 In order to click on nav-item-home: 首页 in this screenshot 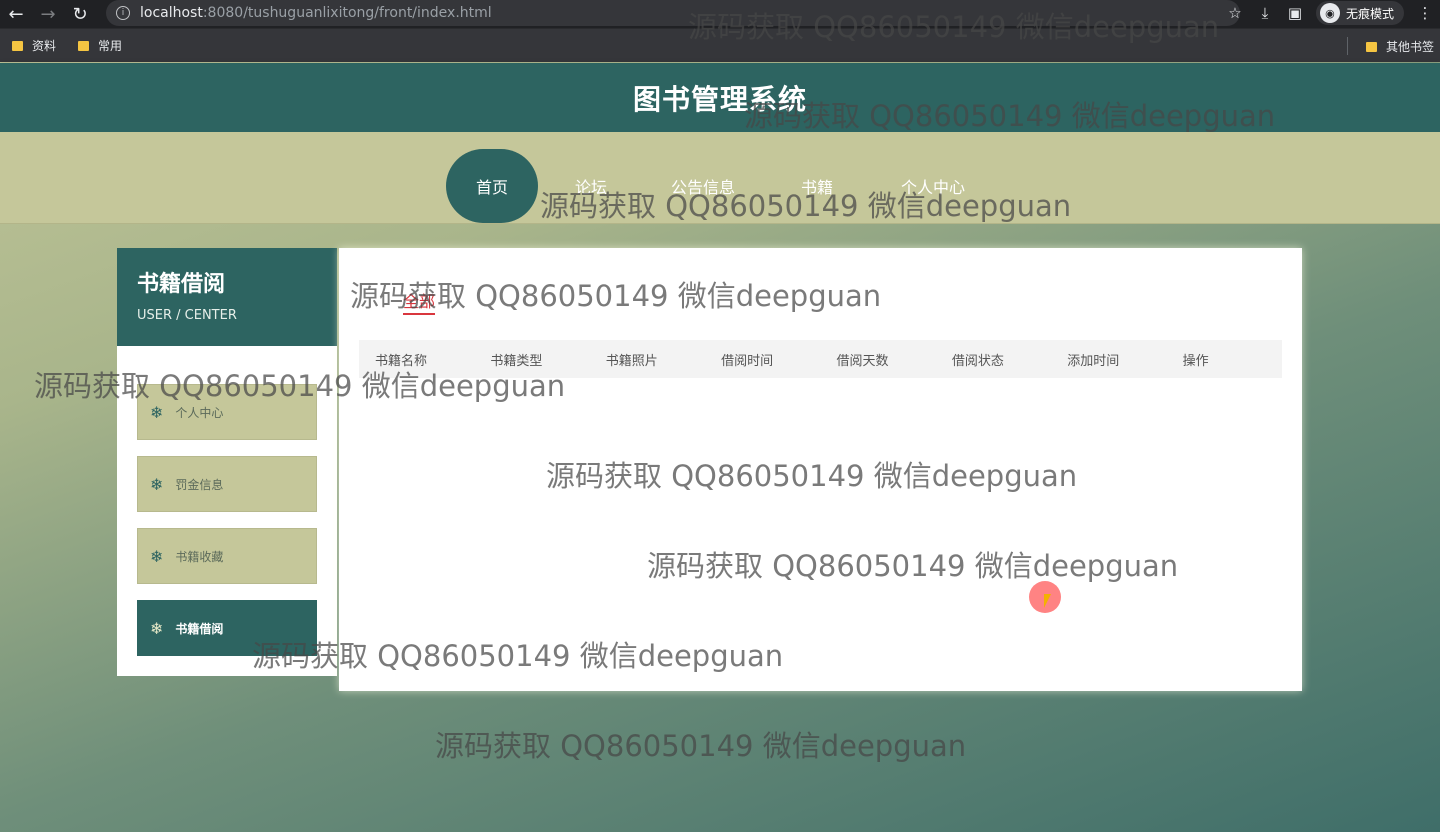, I will do `click(492, 186)`.